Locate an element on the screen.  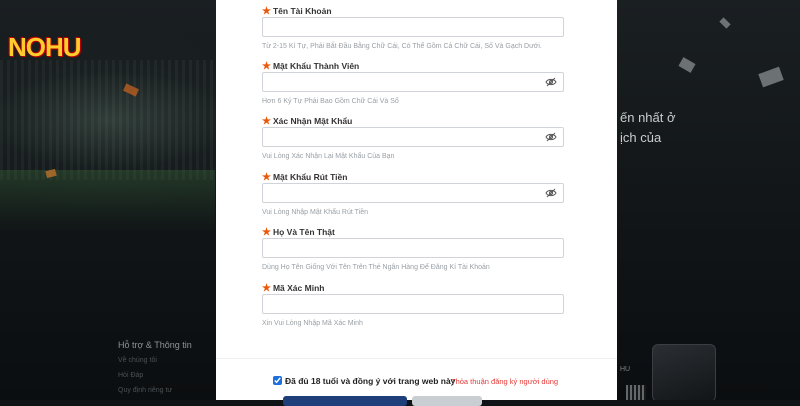
field-label: ★ Mật Khẩu Thành Viên is located at coordinates (311, 66).